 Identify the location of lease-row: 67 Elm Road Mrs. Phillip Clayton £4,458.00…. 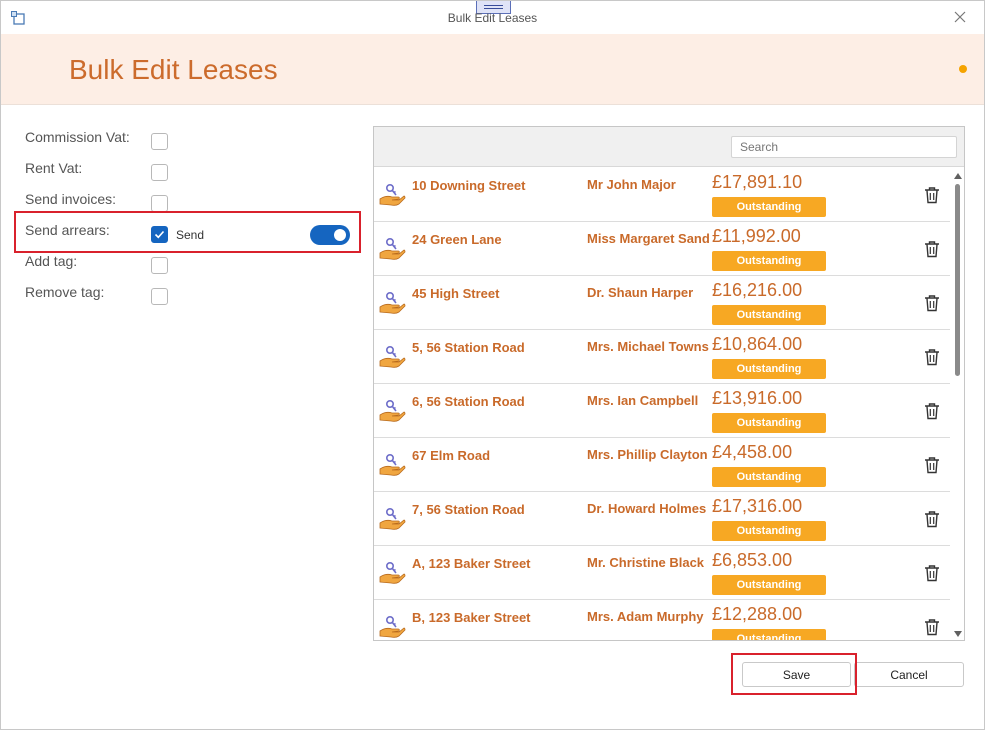
(662, 465).